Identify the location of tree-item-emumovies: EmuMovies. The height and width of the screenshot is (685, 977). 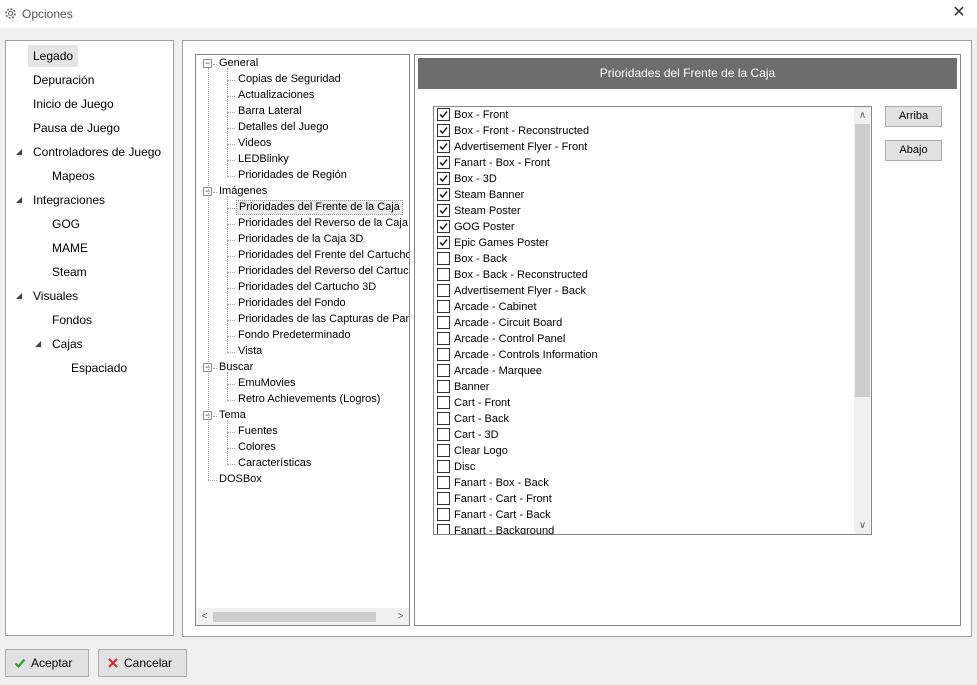
(266, 383).